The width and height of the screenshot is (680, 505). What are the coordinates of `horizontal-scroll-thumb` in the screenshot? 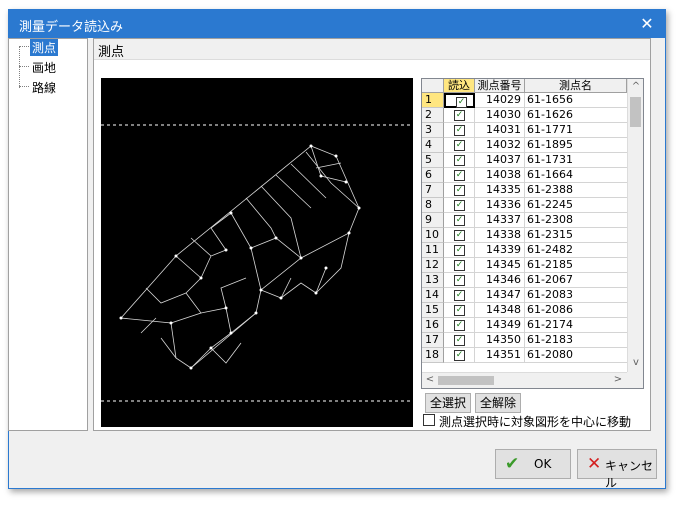 It's located at (466, 380).